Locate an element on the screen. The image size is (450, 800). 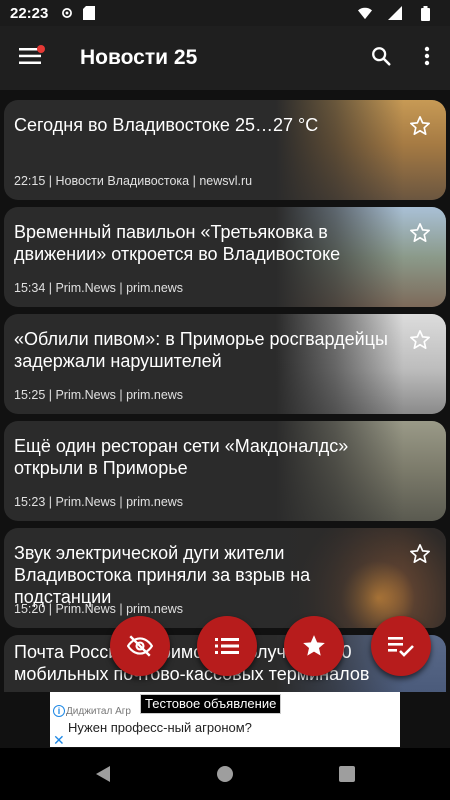
notification-dot is located at coordinates (41, 49).